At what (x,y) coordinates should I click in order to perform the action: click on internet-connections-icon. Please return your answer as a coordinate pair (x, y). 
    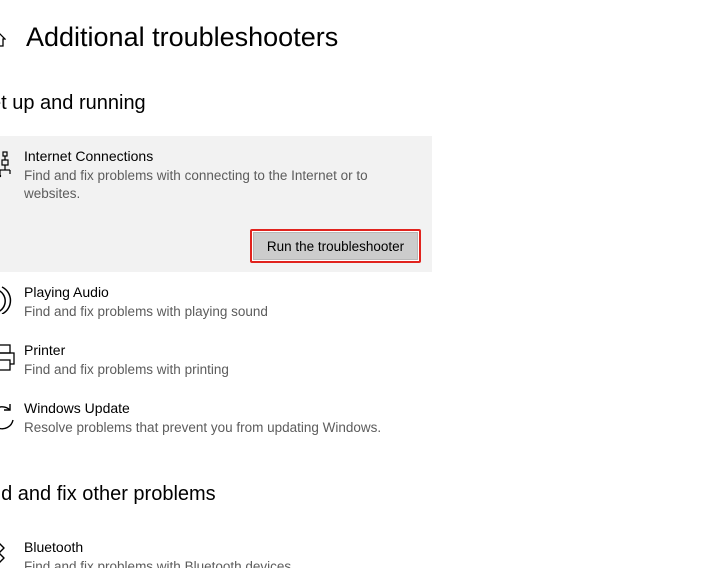
    Looking at the image, I should click on (5, 164).